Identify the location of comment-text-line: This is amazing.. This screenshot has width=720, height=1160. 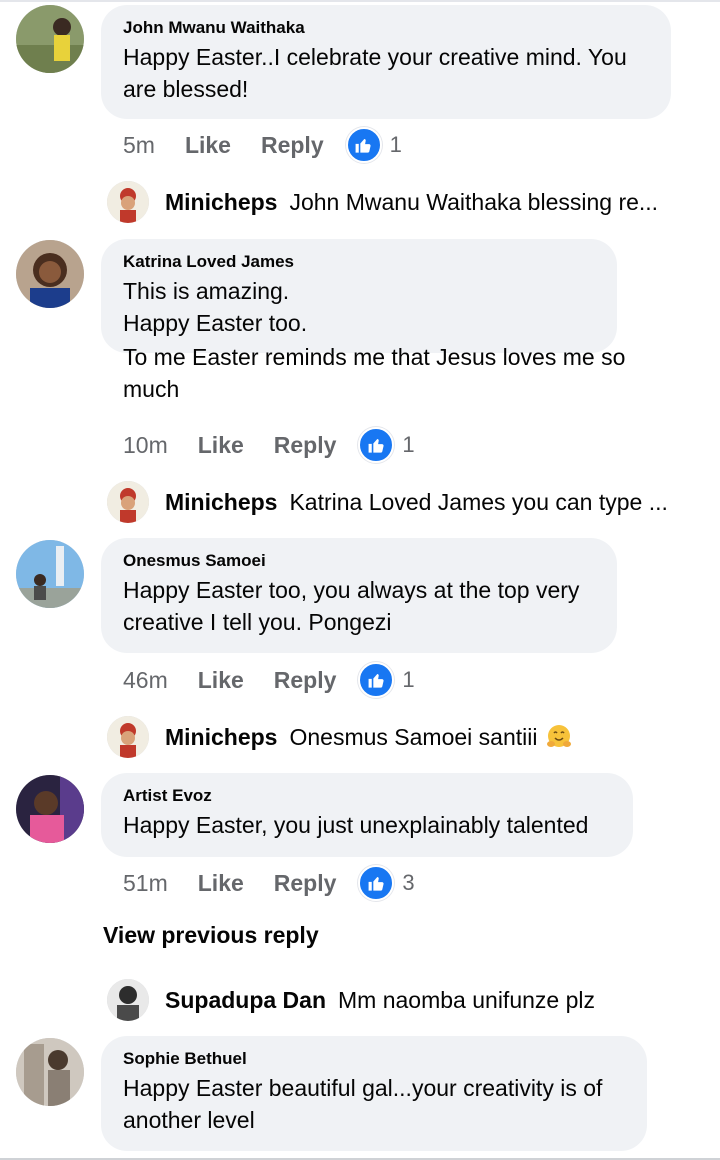
(206, 291).